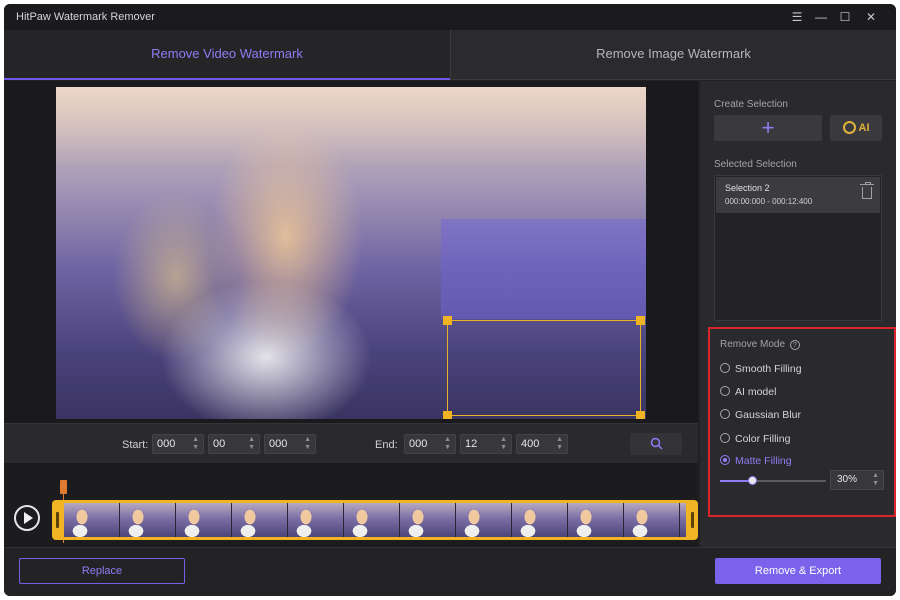 The image size is (900, 600). Describe the element at coordinates (769, 201) in the screenshot. I see `selection-time-range: 000:00:000 - 000:12:400` at that location.